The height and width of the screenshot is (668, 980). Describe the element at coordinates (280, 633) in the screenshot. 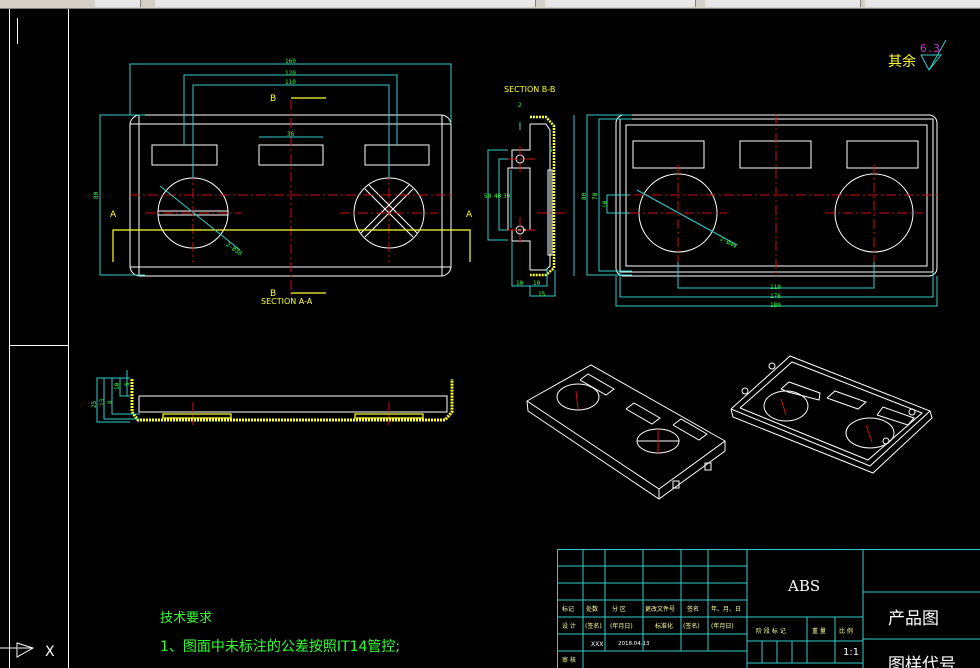

I see `technical-notes: 技术要求 1、图面中未标注的公差按照IT14管控;` at that location.